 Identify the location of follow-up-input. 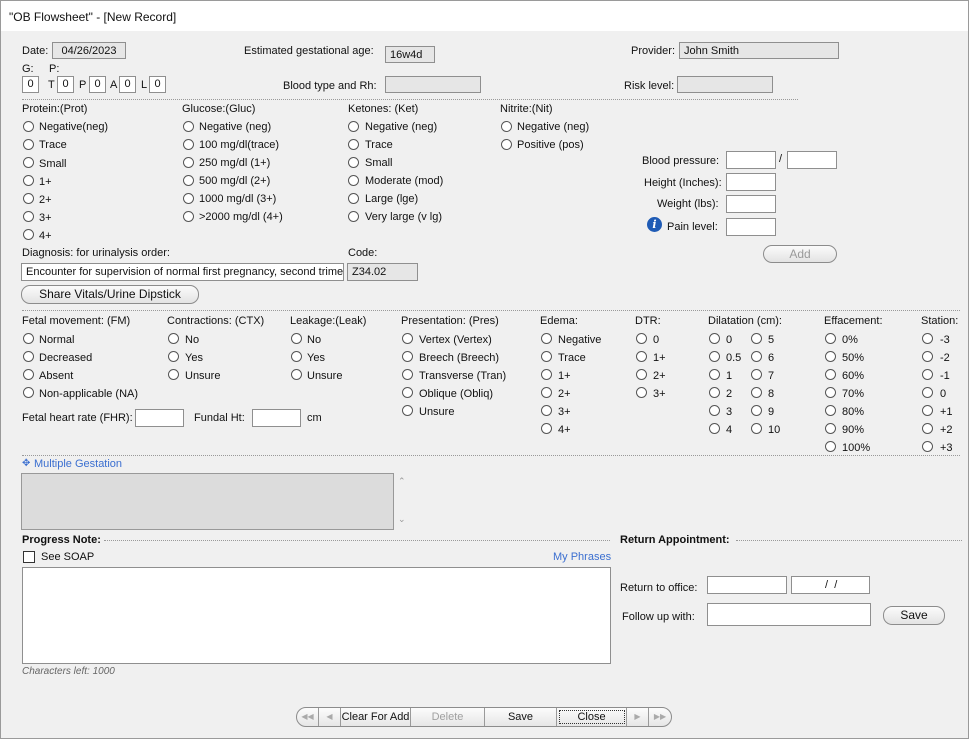
(789, 614).